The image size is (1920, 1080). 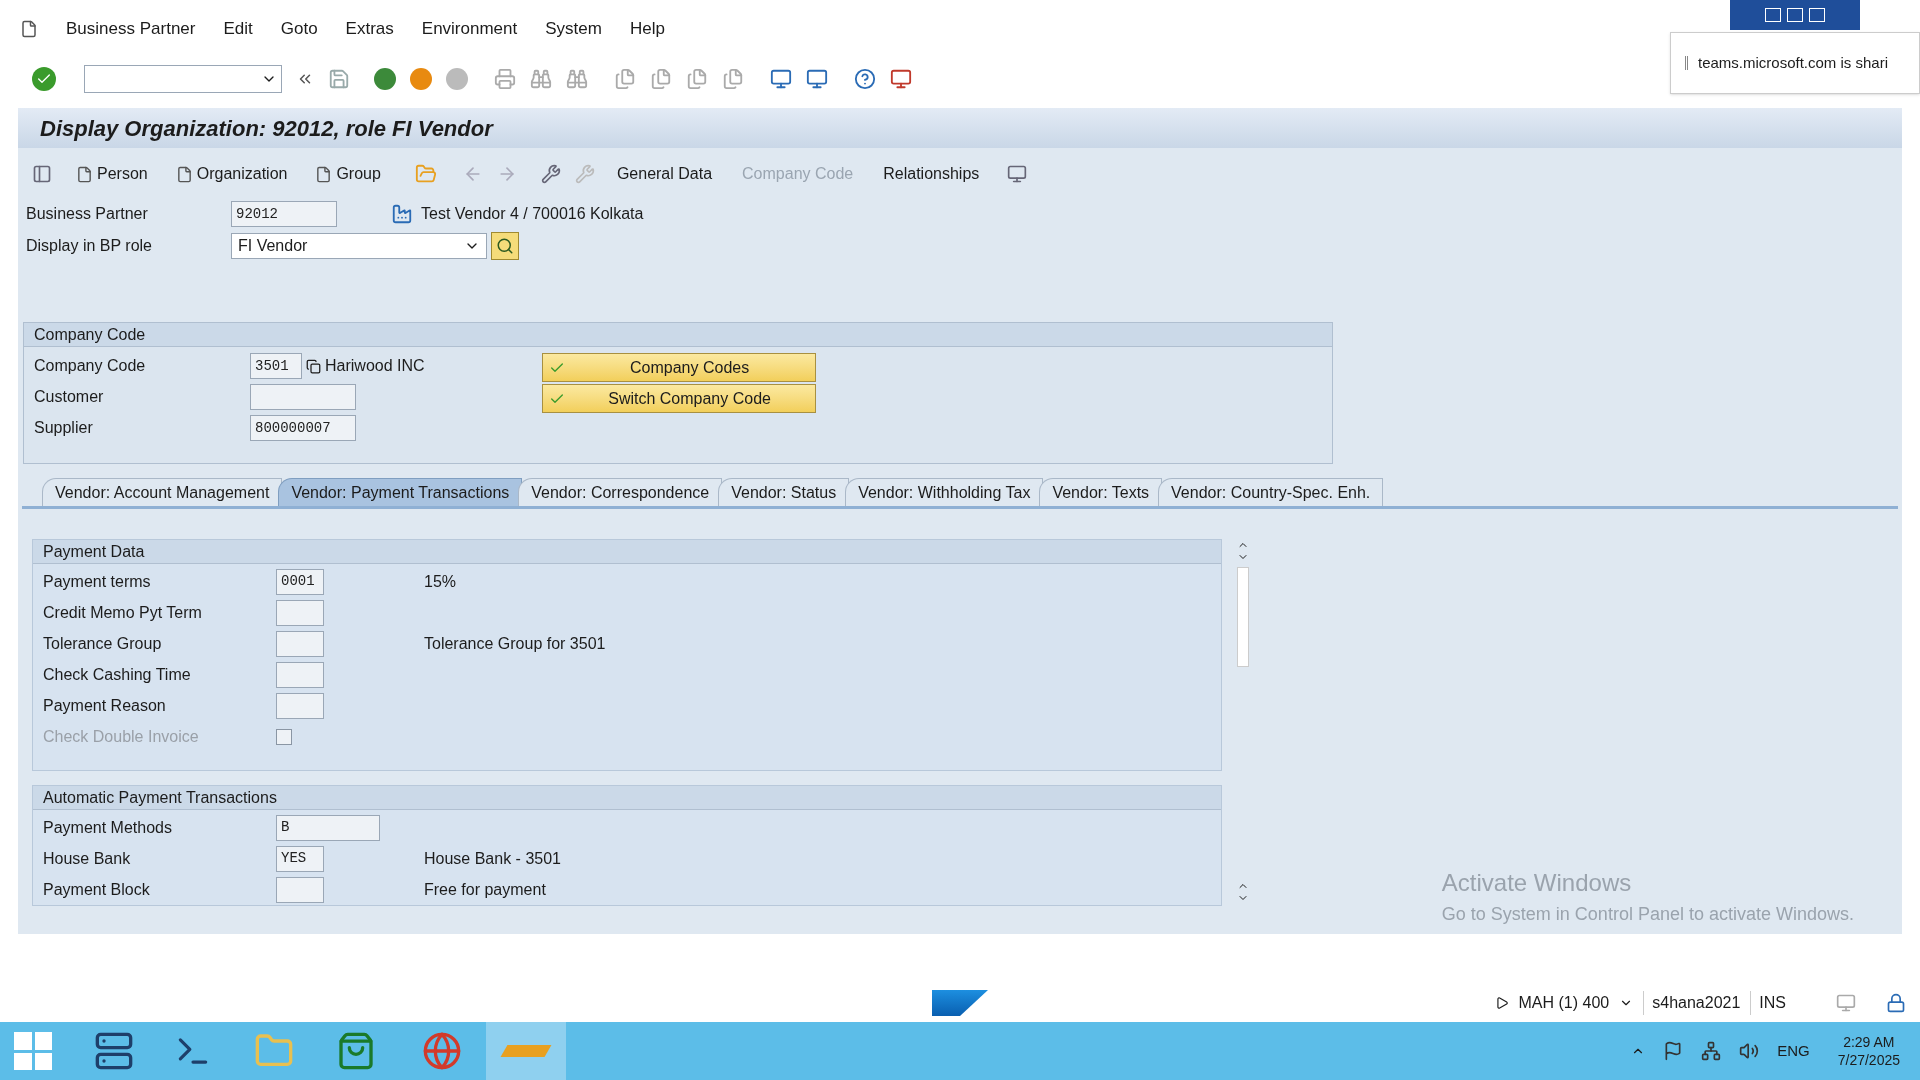 I want to click on company-code-button: Switch Company Code, so click(x=678, y=398).